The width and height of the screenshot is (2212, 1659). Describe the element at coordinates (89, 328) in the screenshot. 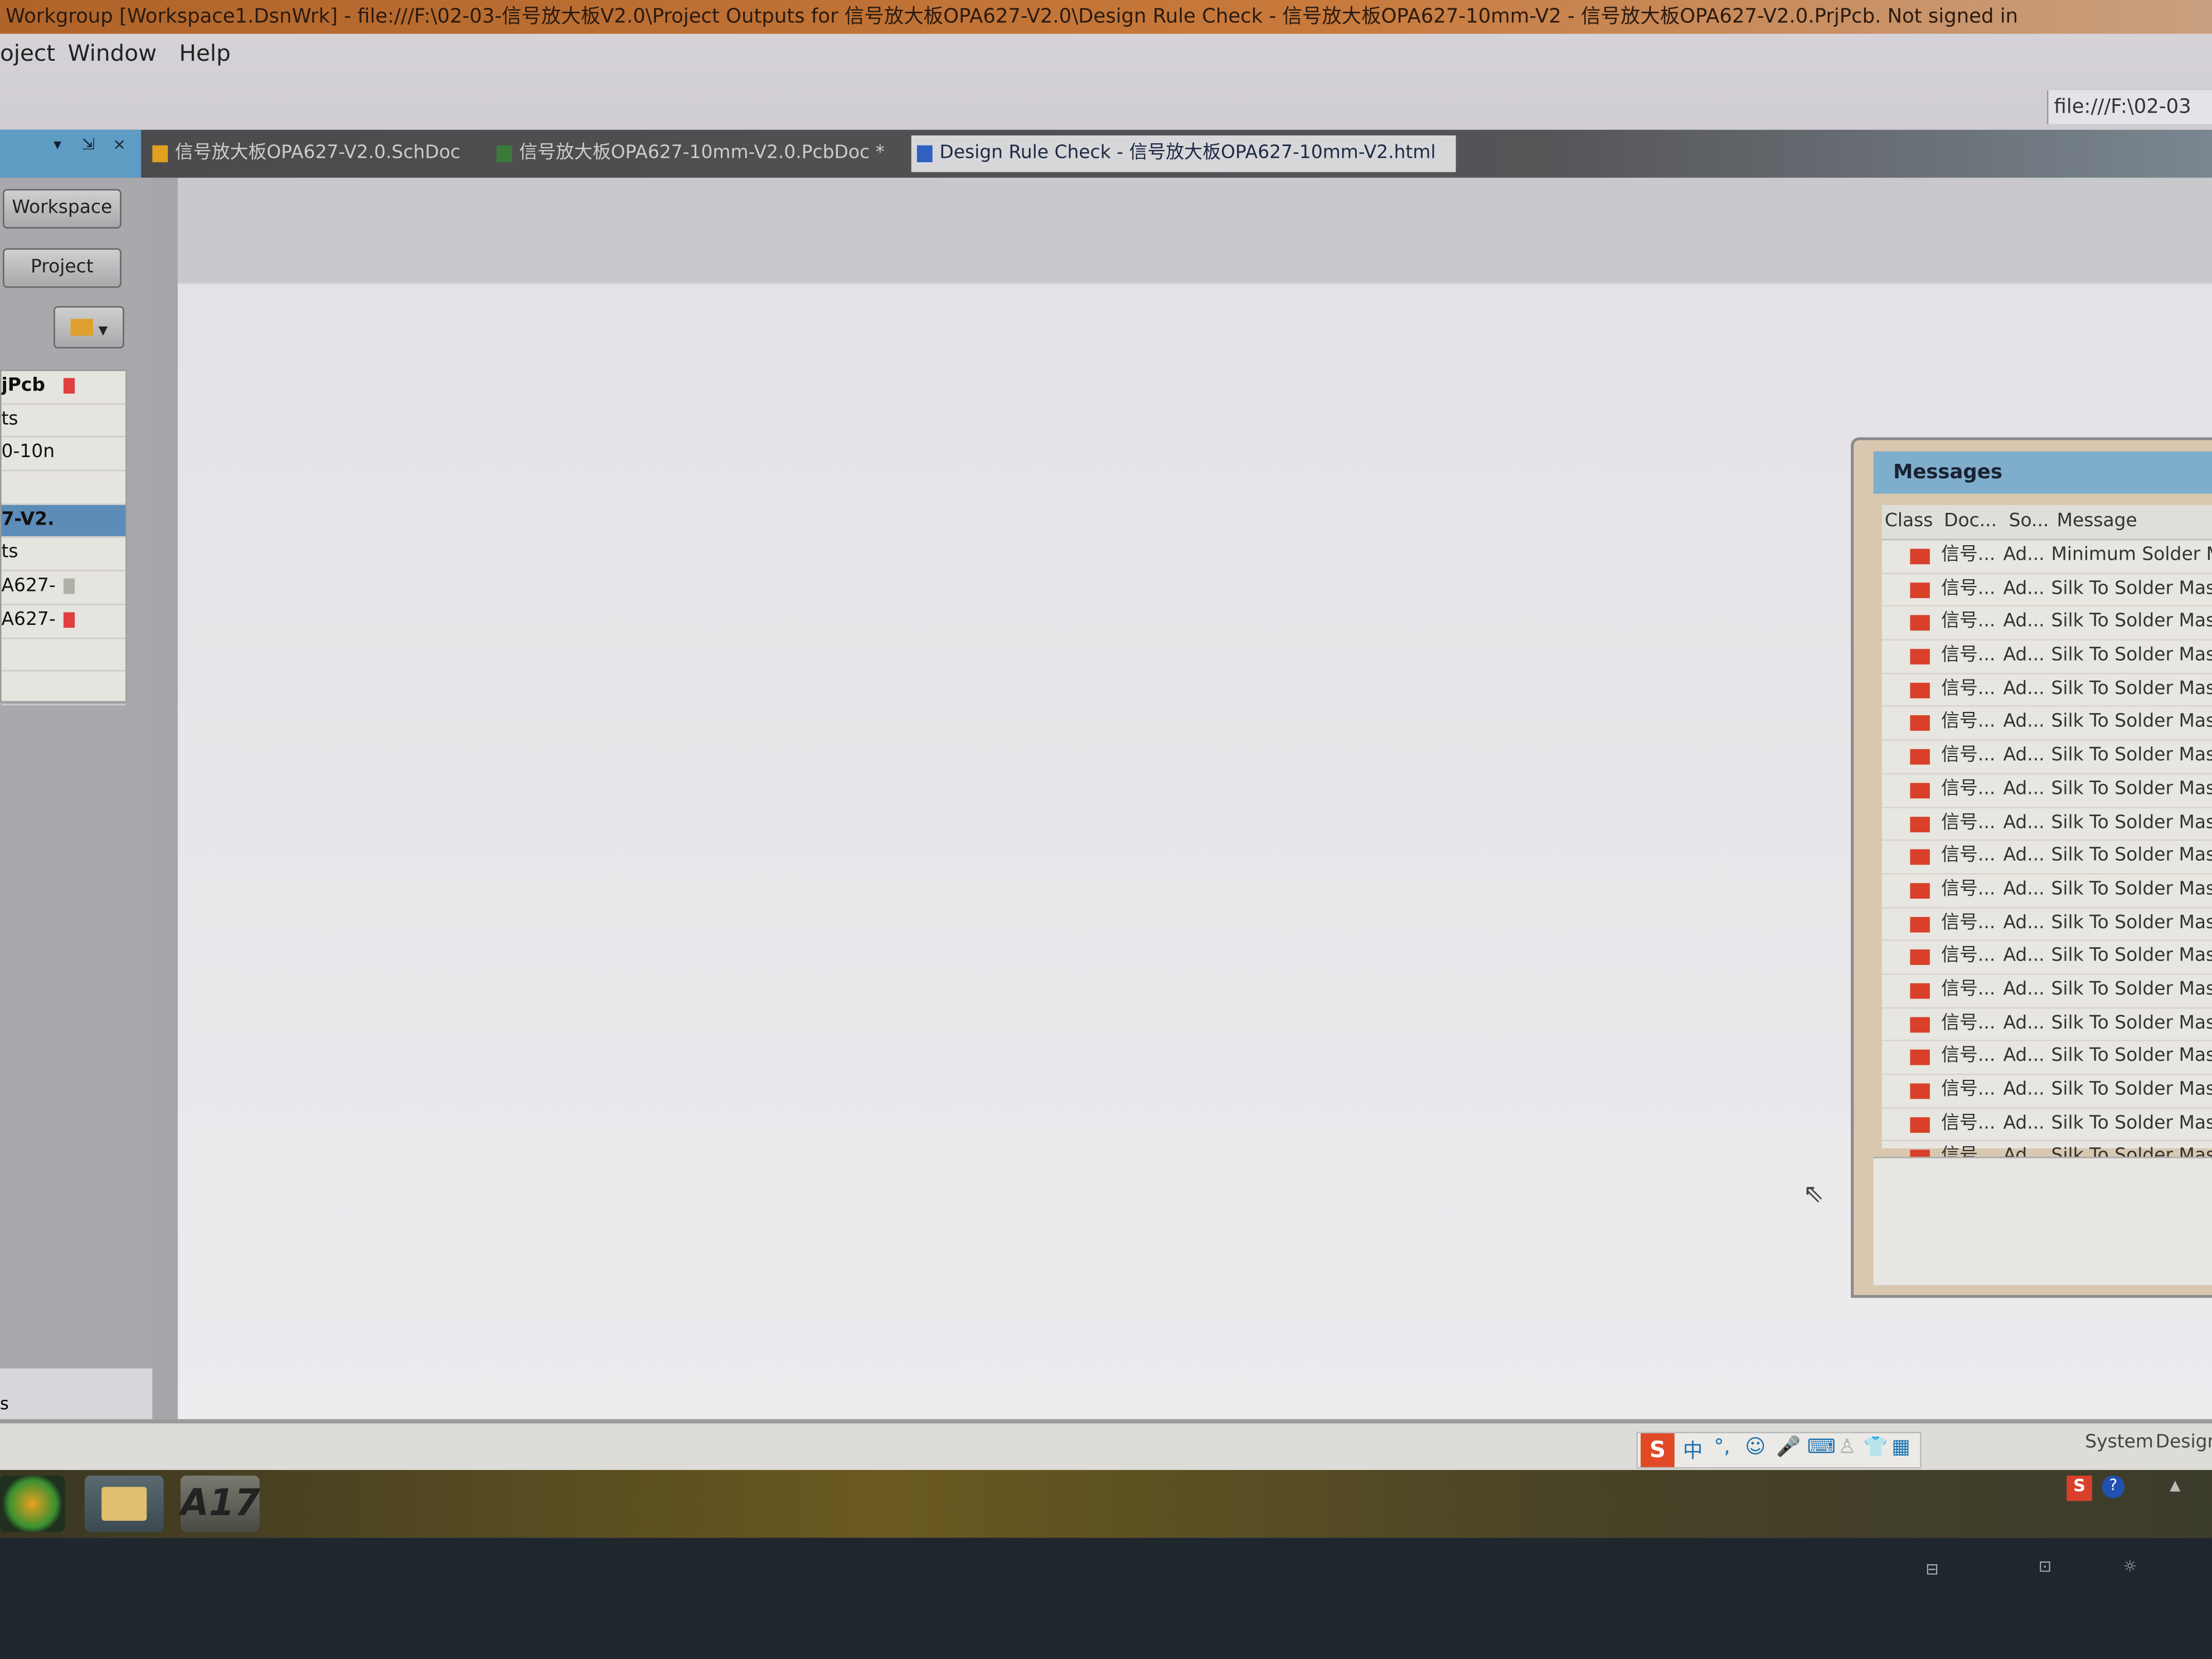

I see `open-project-button: ▾` at that location.